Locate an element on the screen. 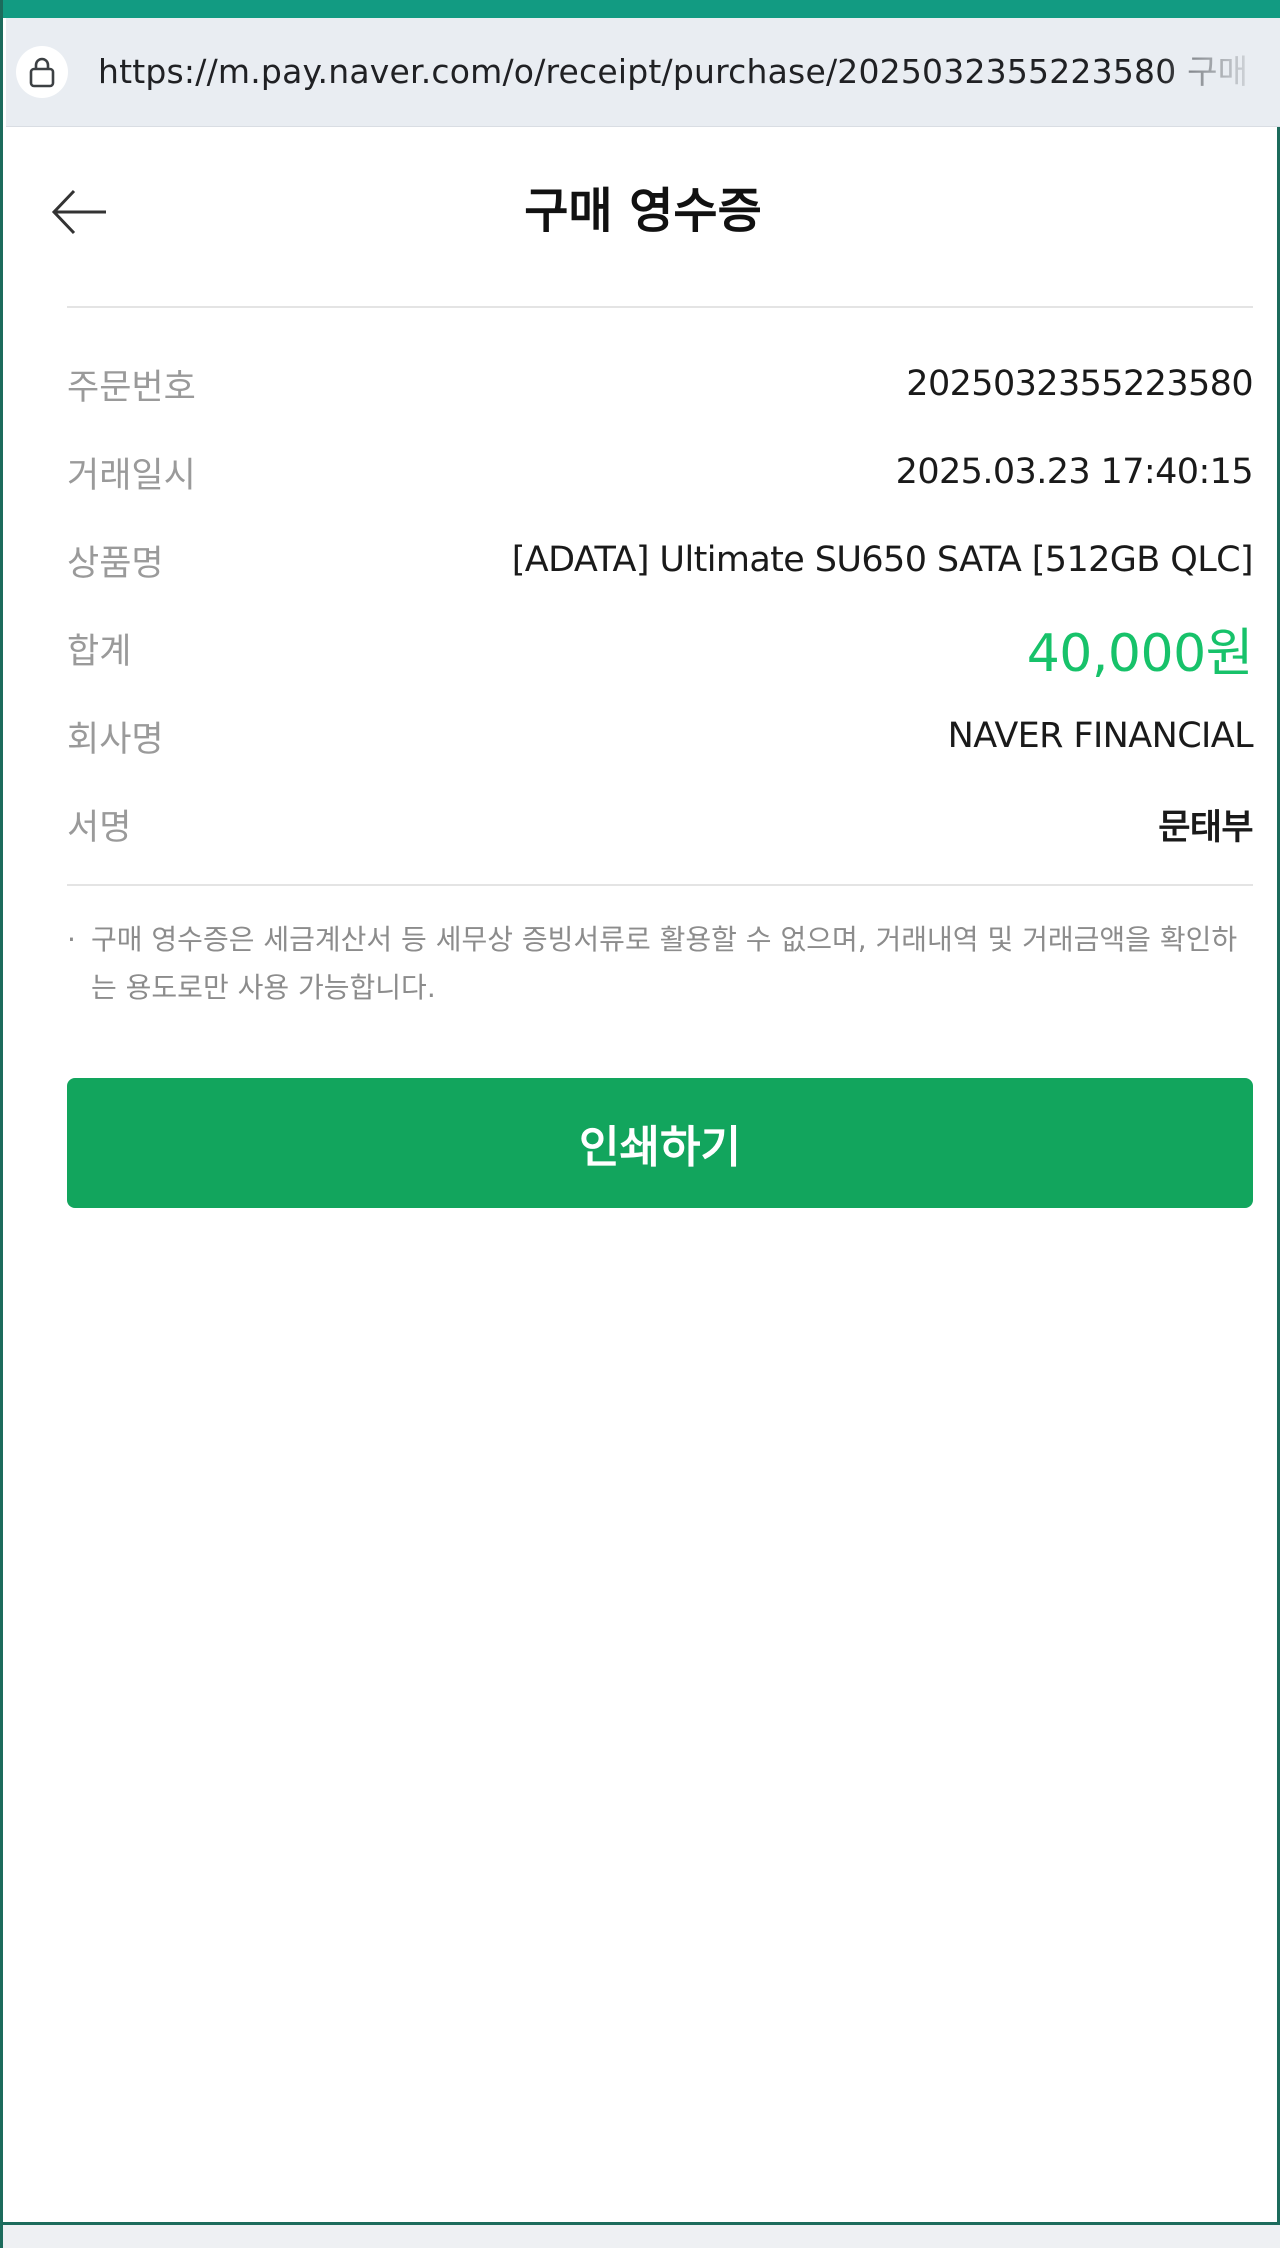  url-fade is located at coordinates (1220, 72).